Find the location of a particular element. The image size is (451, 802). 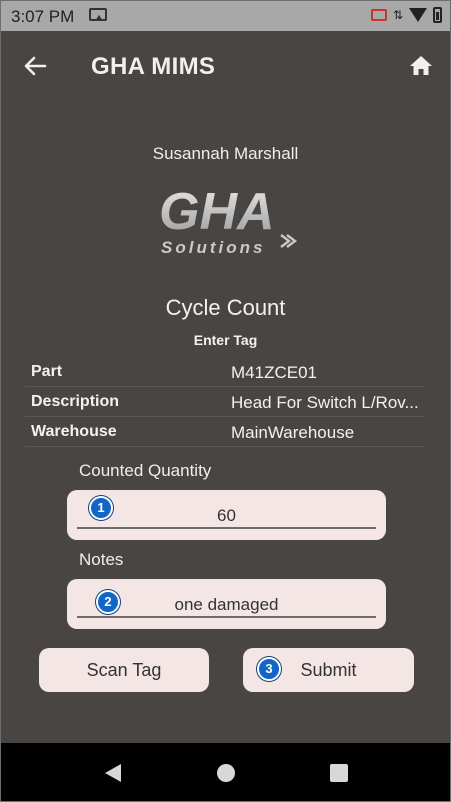

detail-label: Warehouse is located at coordinates (74, 431).